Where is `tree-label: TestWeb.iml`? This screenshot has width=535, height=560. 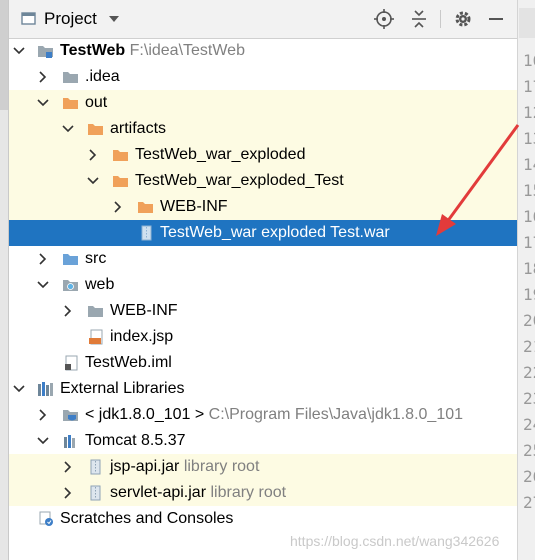 tree-label: TestWeb.iml is located at coordinates (128, 362).